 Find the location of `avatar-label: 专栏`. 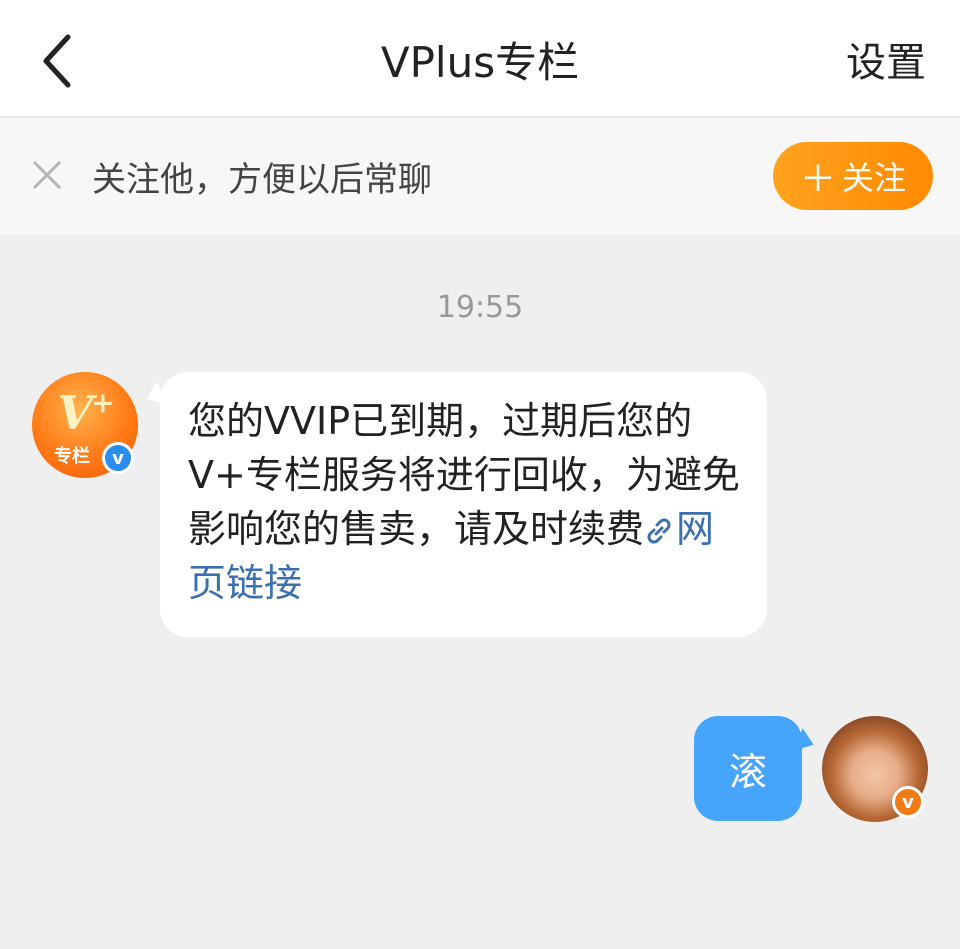

avatar-label: 专栏 is located at coordinates (72, 456).